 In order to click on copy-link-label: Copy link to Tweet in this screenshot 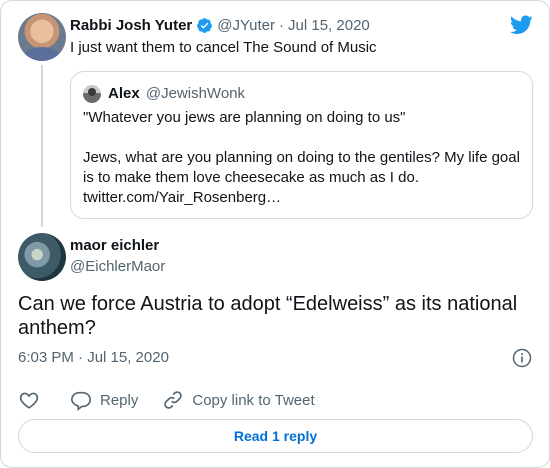, I will do `click(253, 400)`.